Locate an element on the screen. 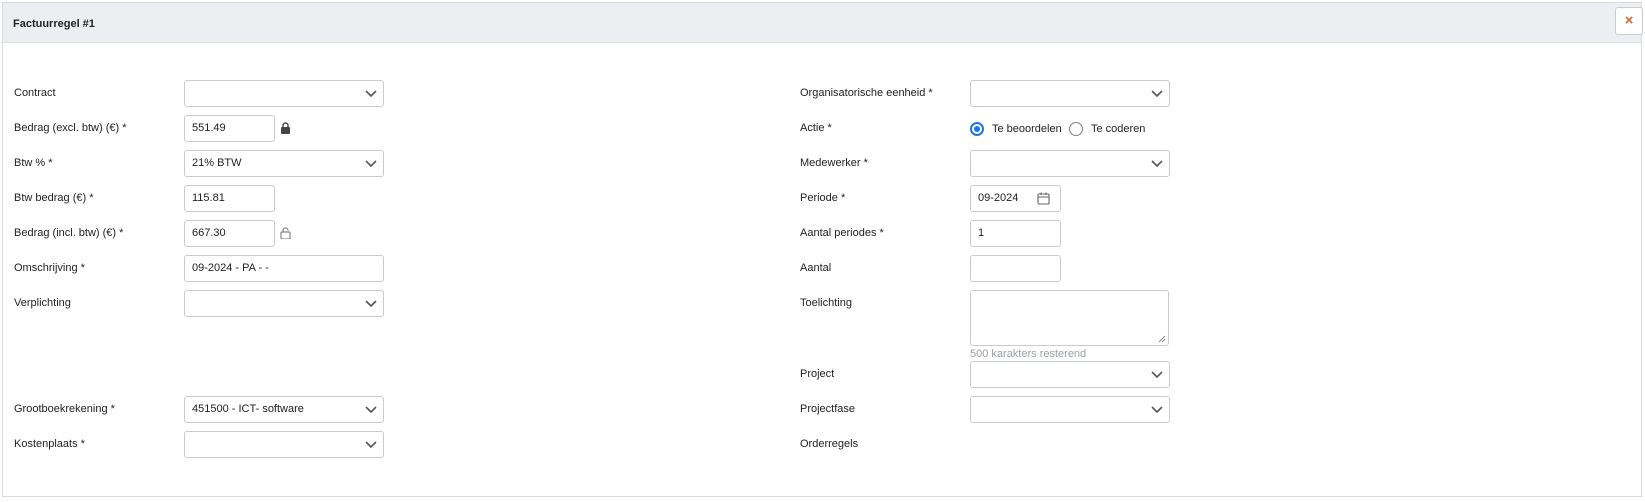  lock-icon is located at coordinates (285, 128).